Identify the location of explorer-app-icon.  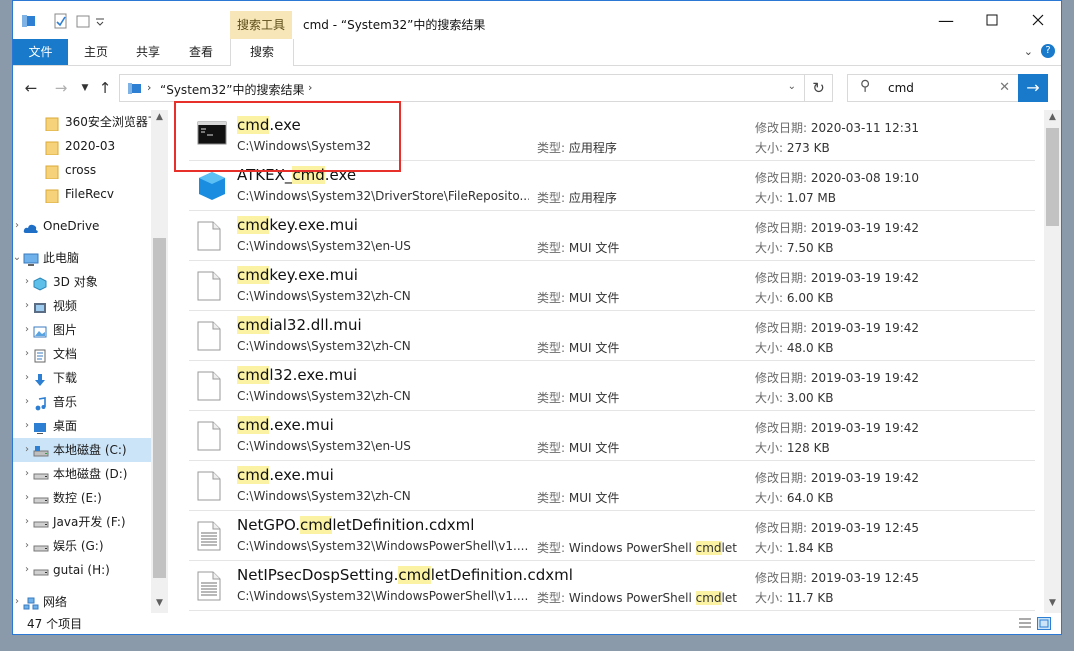
(29, 21).